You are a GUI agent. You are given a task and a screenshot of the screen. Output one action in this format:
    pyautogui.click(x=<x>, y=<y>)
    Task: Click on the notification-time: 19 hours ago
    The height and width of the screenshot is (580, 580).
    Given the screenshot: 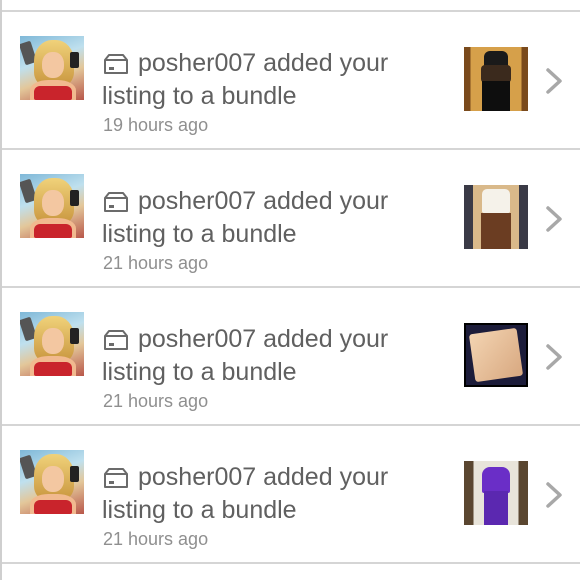 What is the action you would take?
    pyautogui.click(x=156, y=125)
    